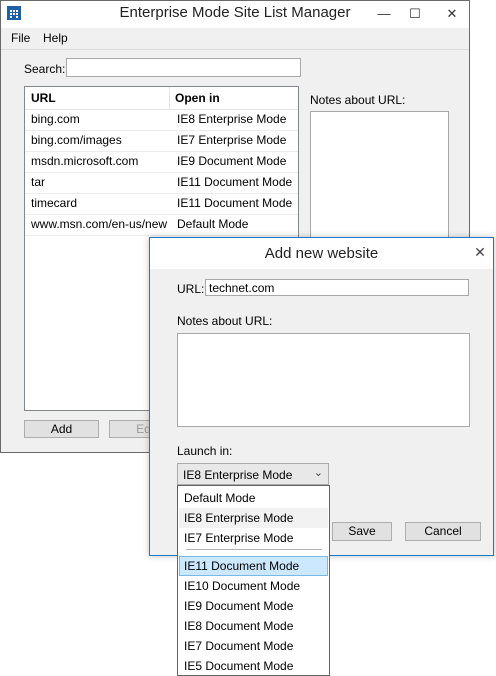  Describe the element at coordinates (169, 98) in the screenshot. I see `column-divider` at that location.